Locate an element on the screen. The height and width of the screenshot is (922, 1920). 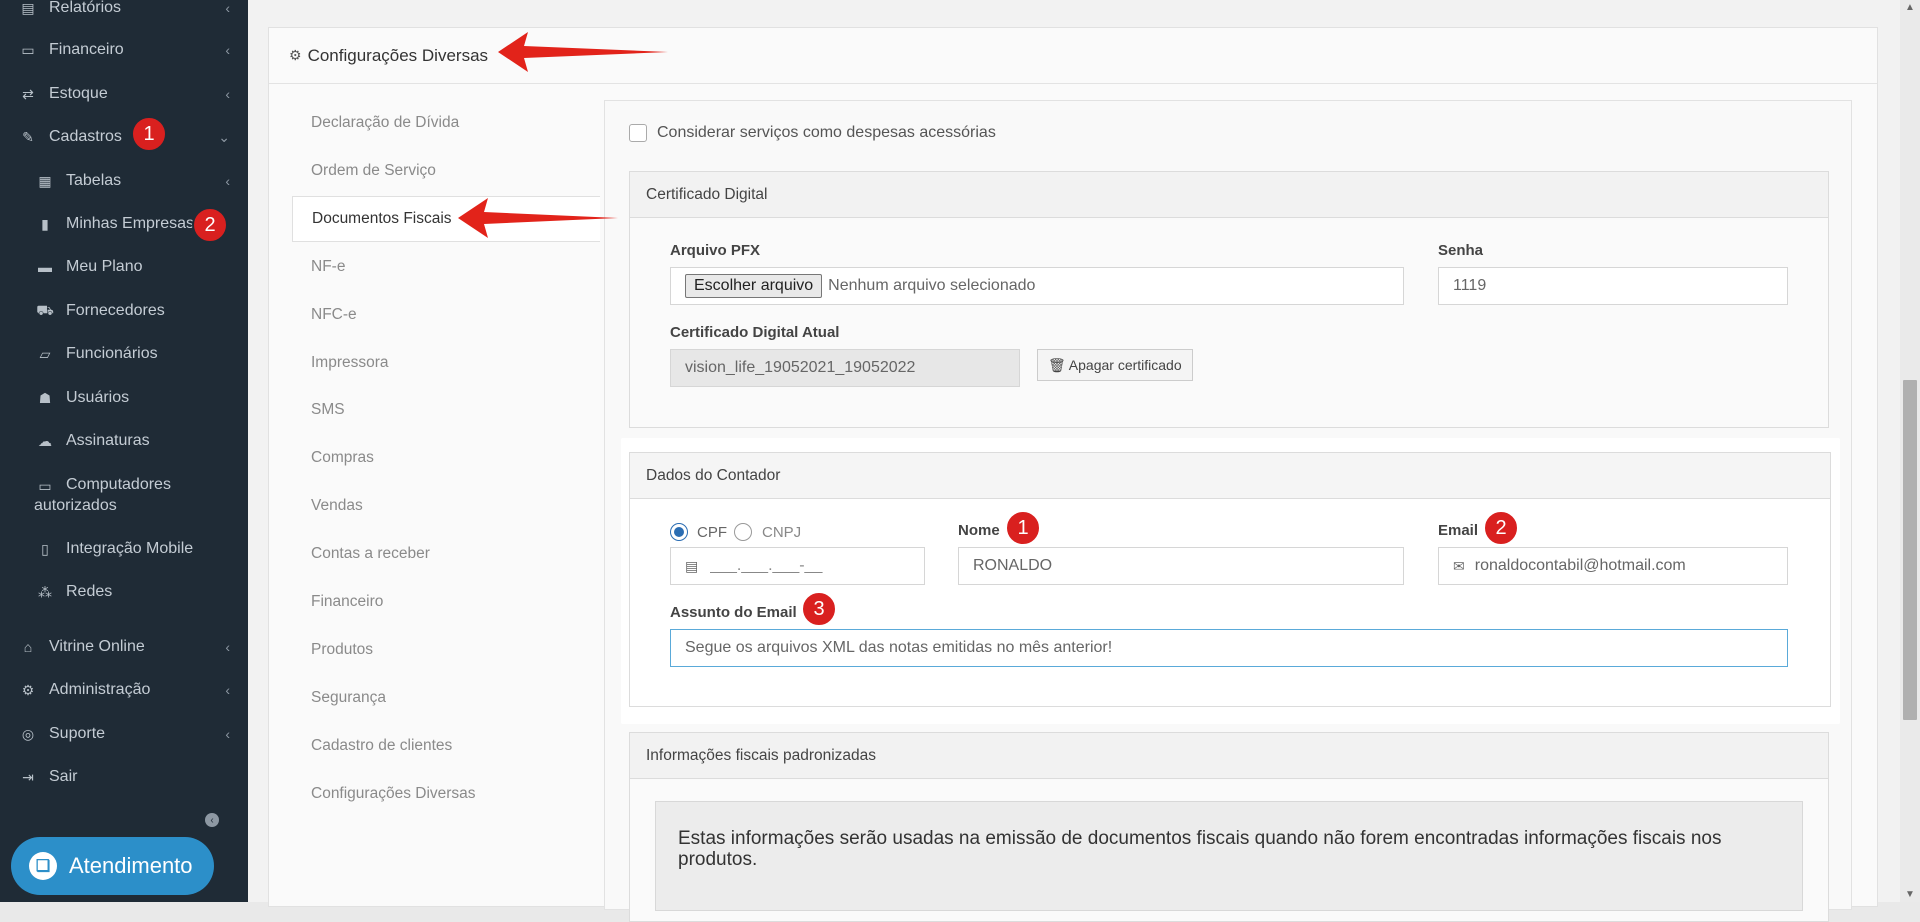
sidebar-item-cadastros: ✎ Cadastros ⌄ is located at coordinates (124, 137).